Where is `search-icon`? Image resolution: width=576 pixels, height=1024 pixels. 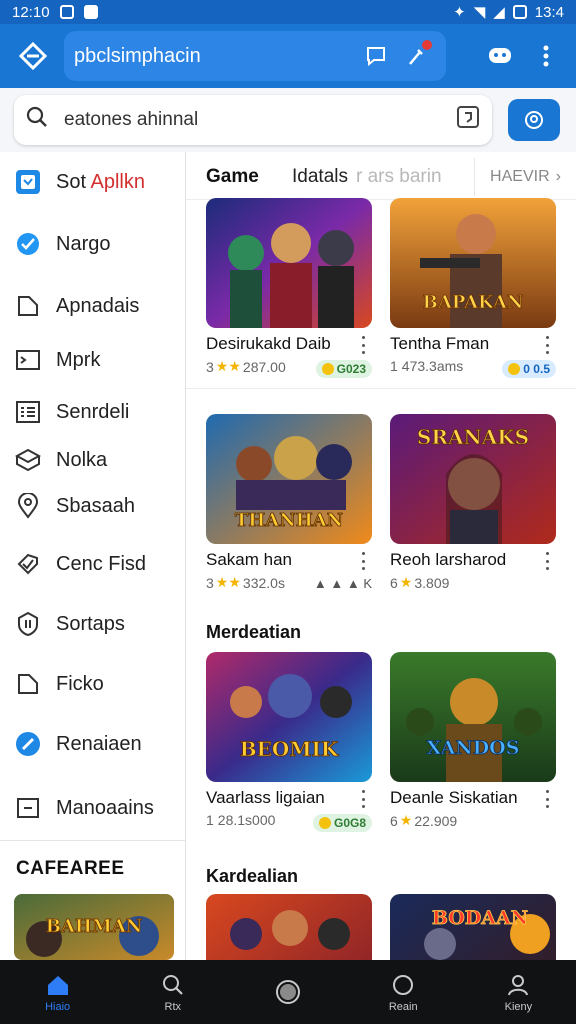 search-icon is located at coordinates (173, 985).